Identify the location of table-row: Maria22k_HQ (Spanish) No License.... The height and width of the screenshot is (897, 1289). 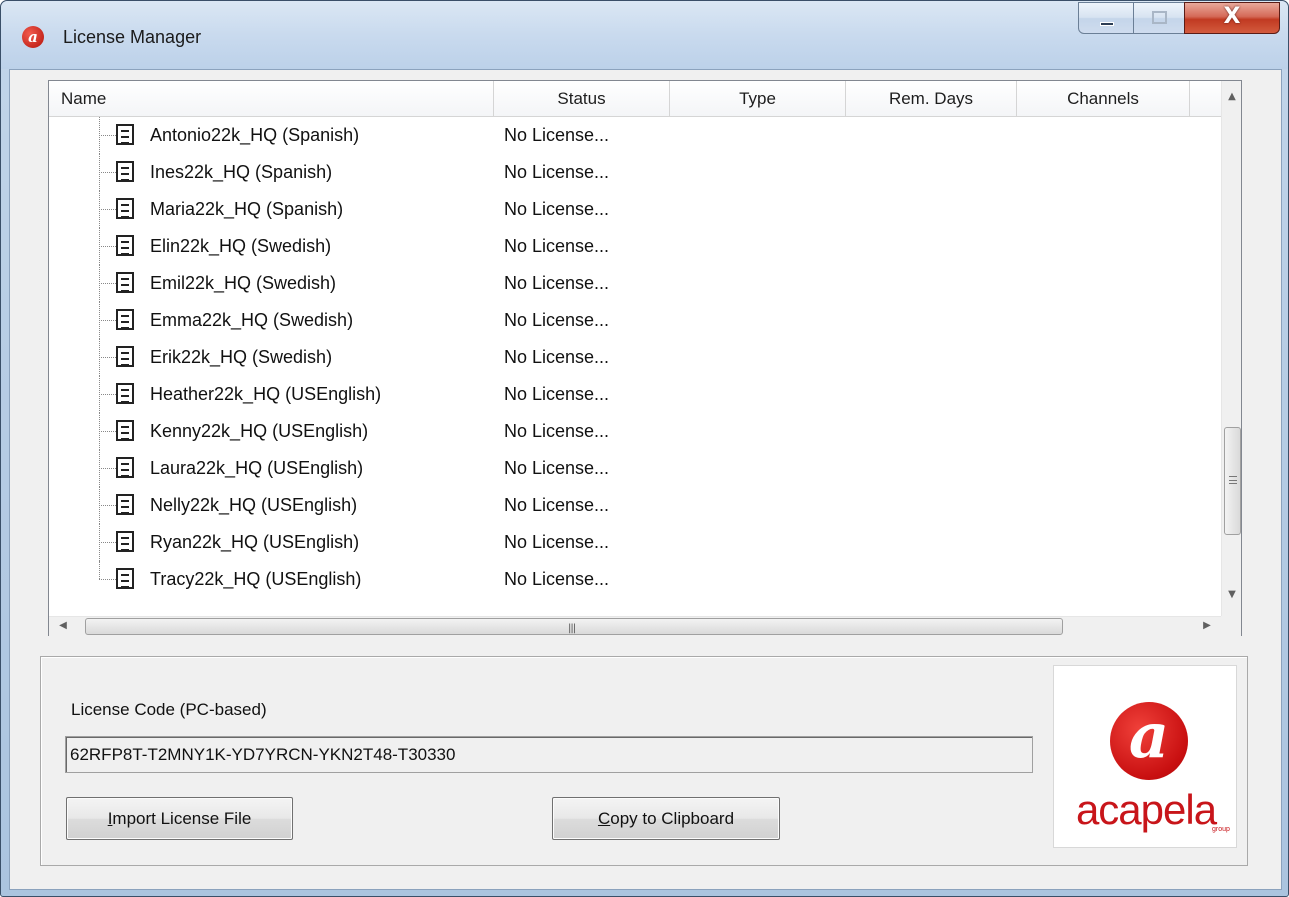
(635, 209).